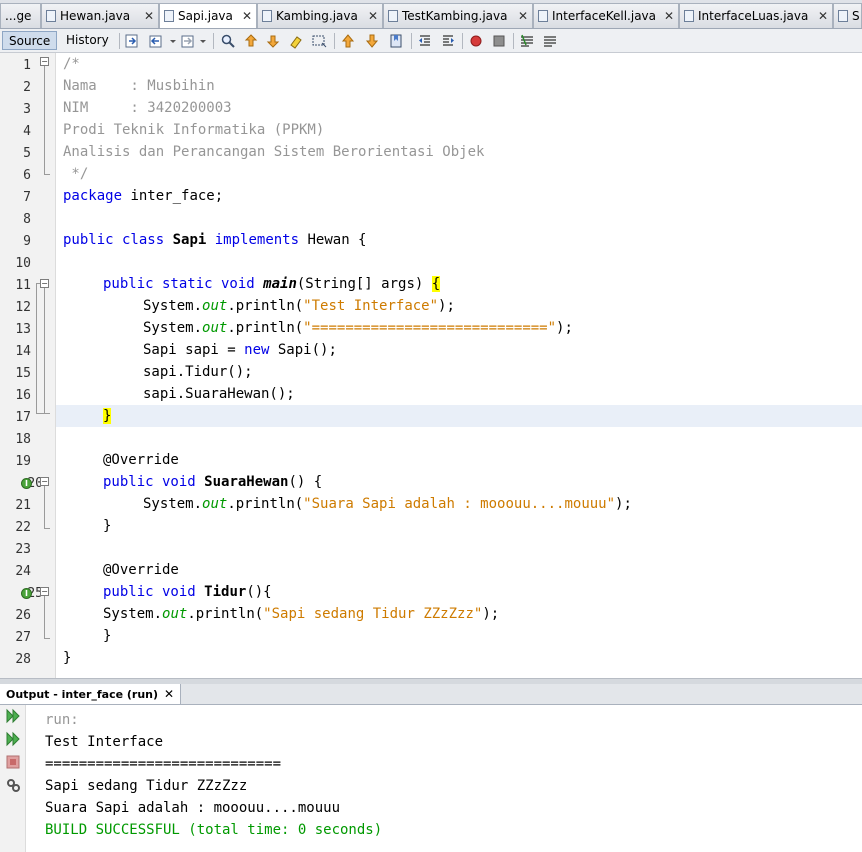  What do you see at coordinates (476, 41) in the screenshot?
I see `start-macro-recording-icon` at bounding box center [476, 41].